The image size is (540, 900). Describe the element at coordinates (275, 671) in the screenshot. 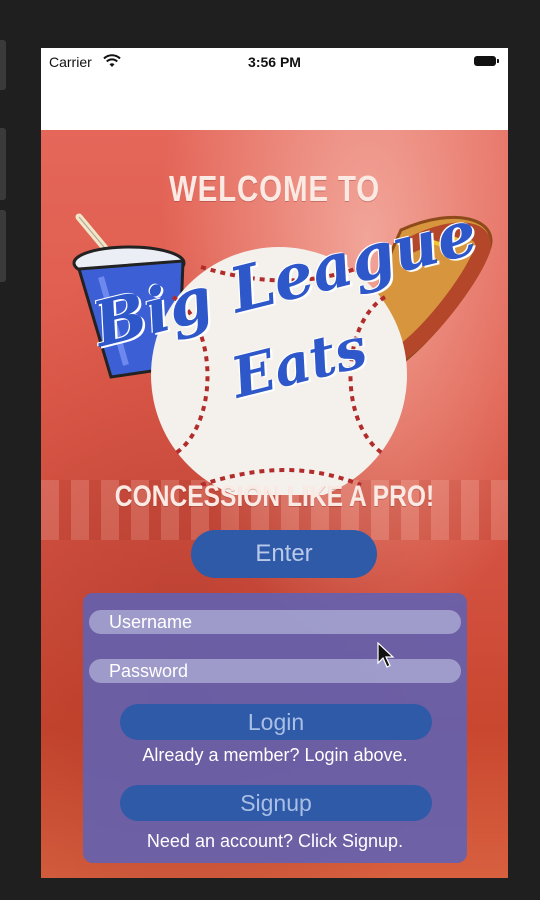

I see `password-field: Password` at that location.